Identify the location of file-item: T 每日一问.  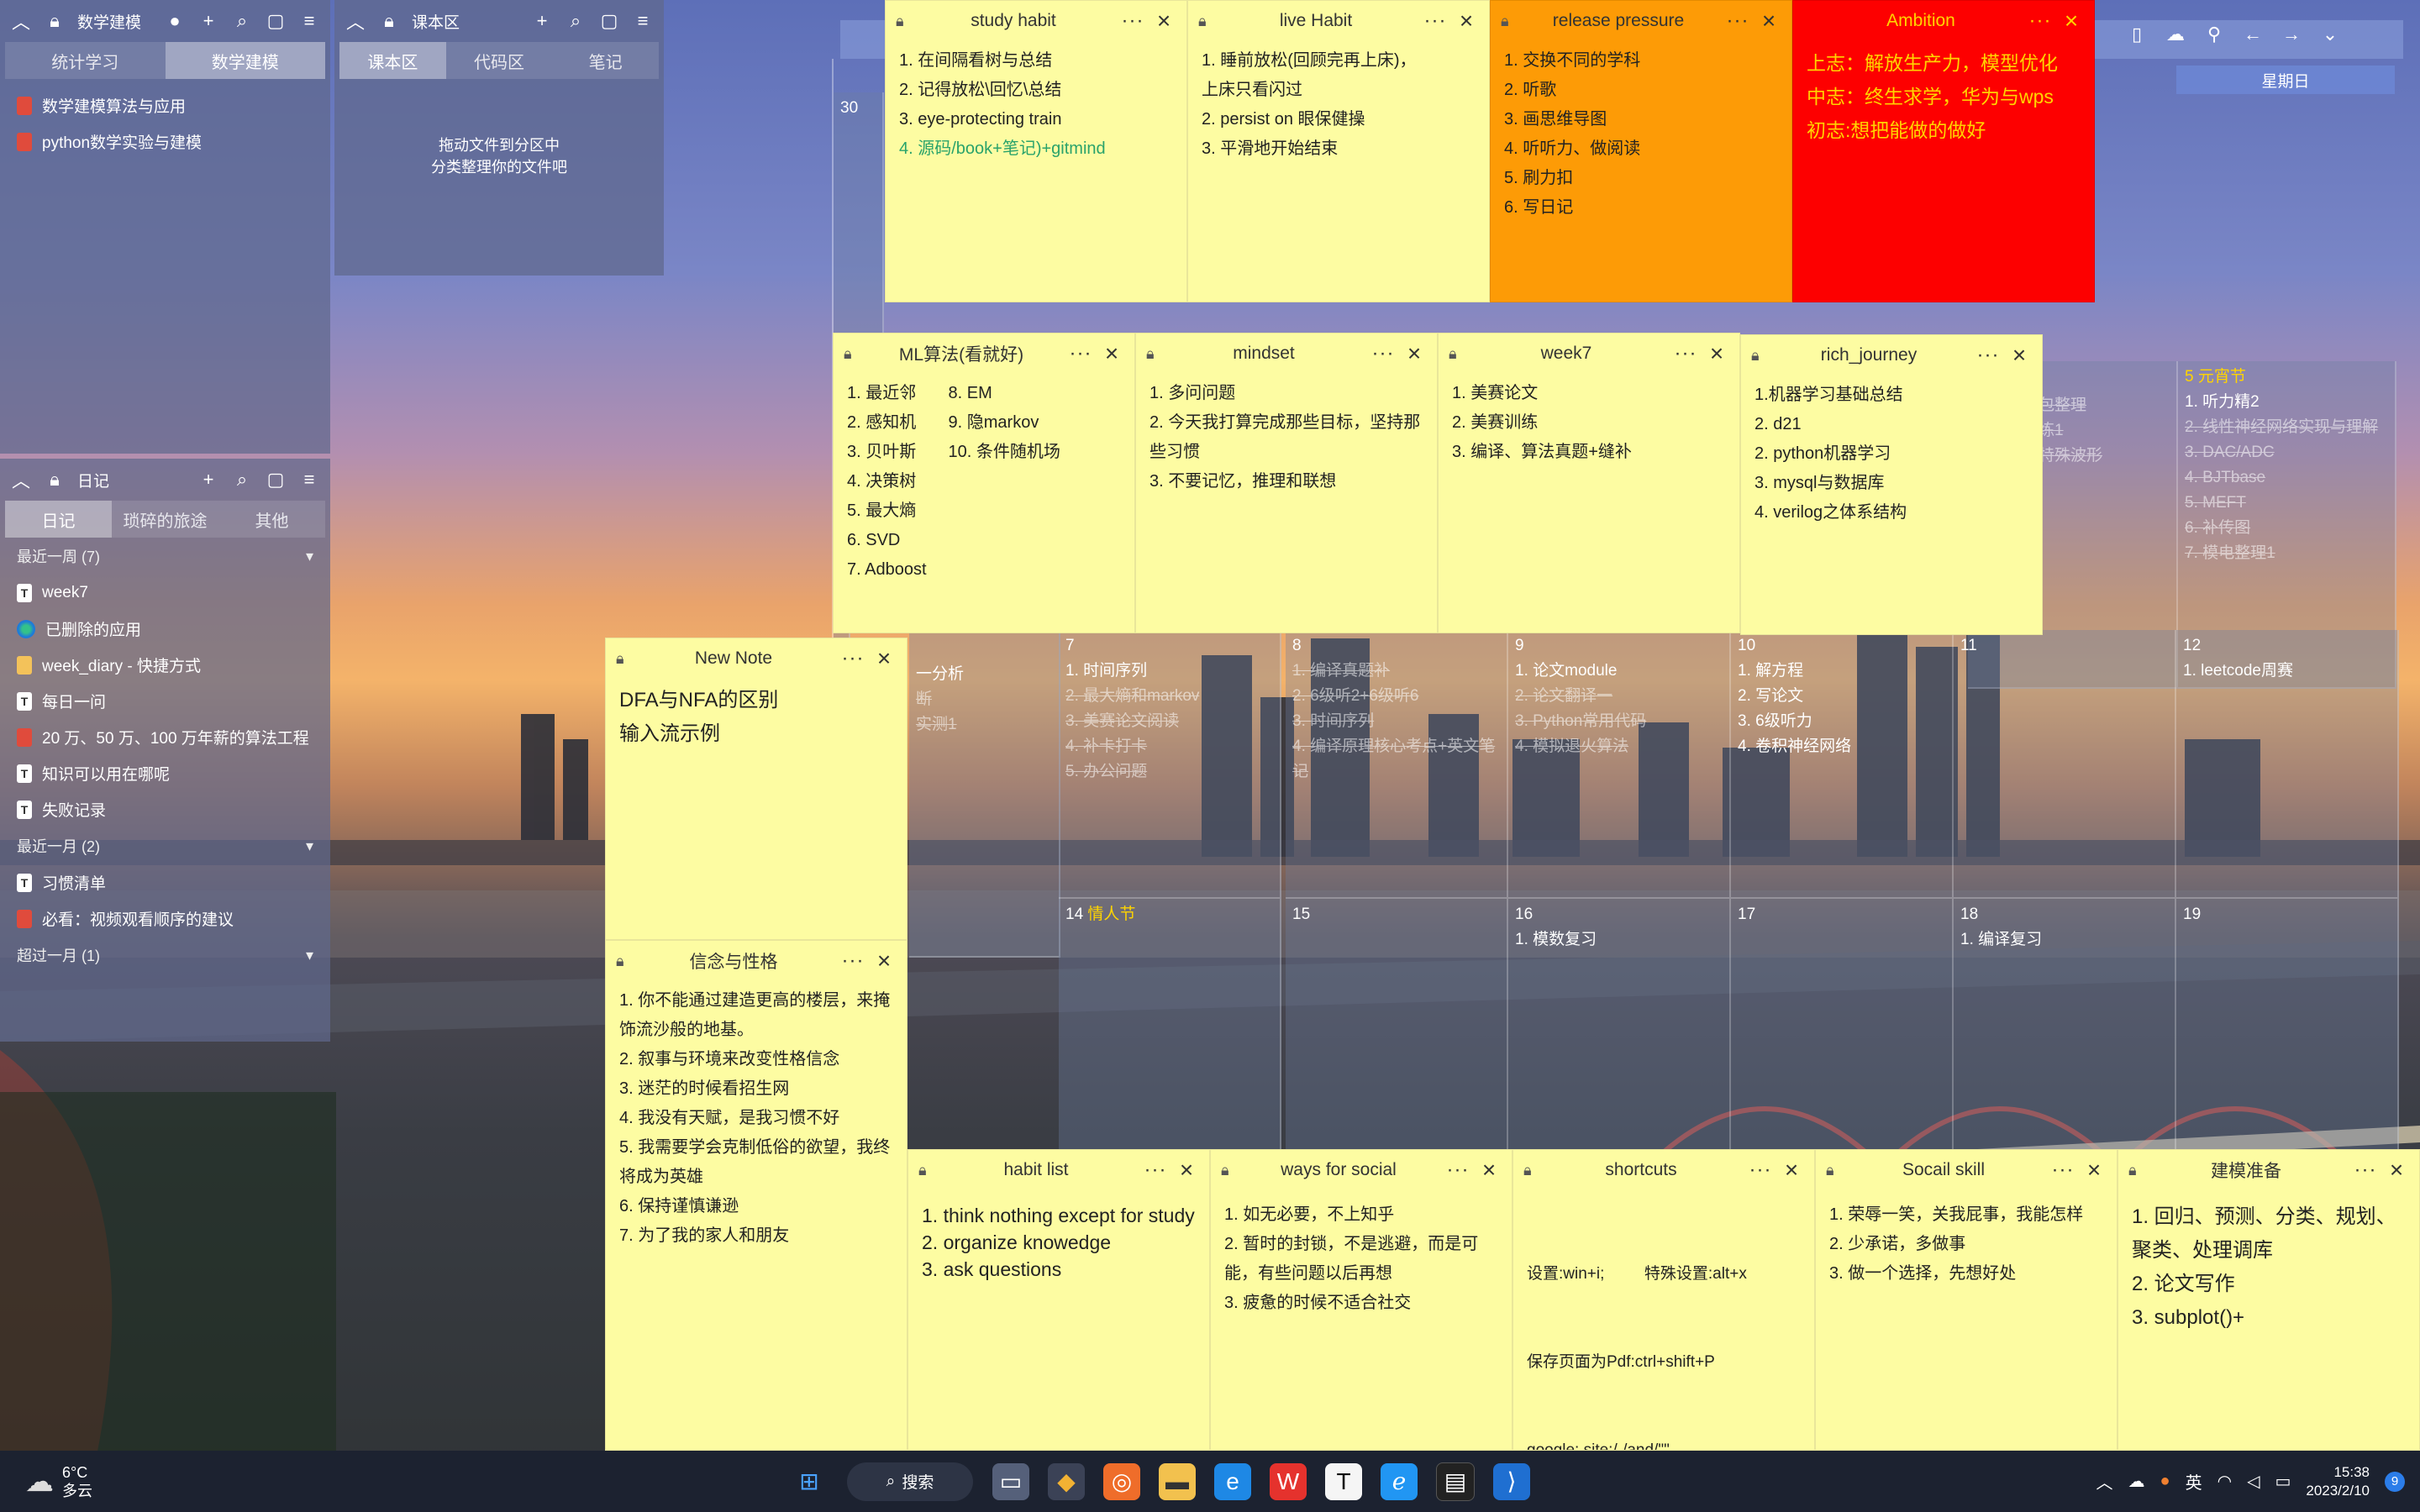
(165, 701).